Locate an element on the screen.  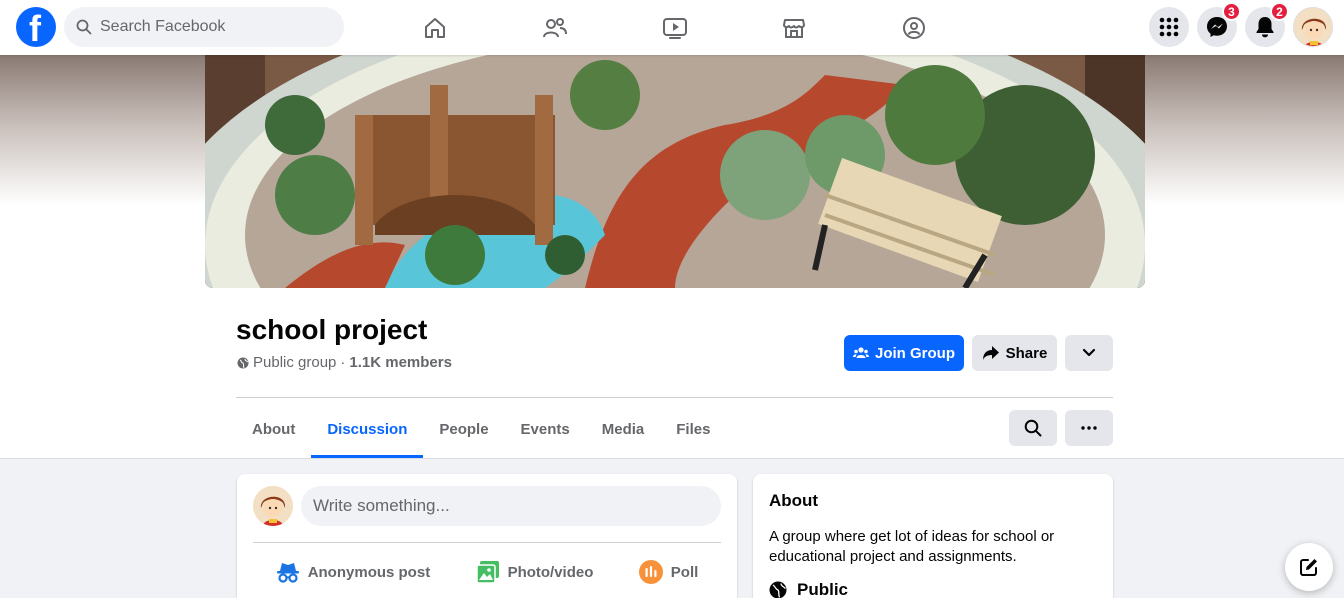
poll-icon is located at coordinates (650, 572).